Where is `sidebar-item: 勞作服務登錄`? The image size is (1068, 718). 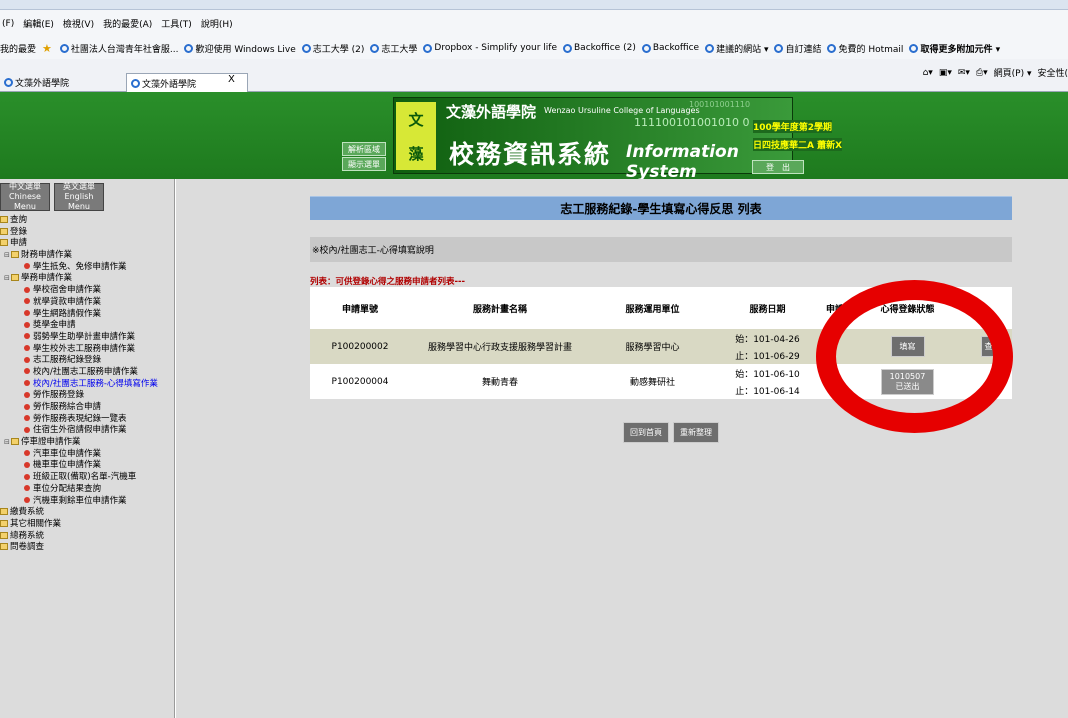
sidebar-item: 勞作服務登錄 is located at coordinates (87, 396).